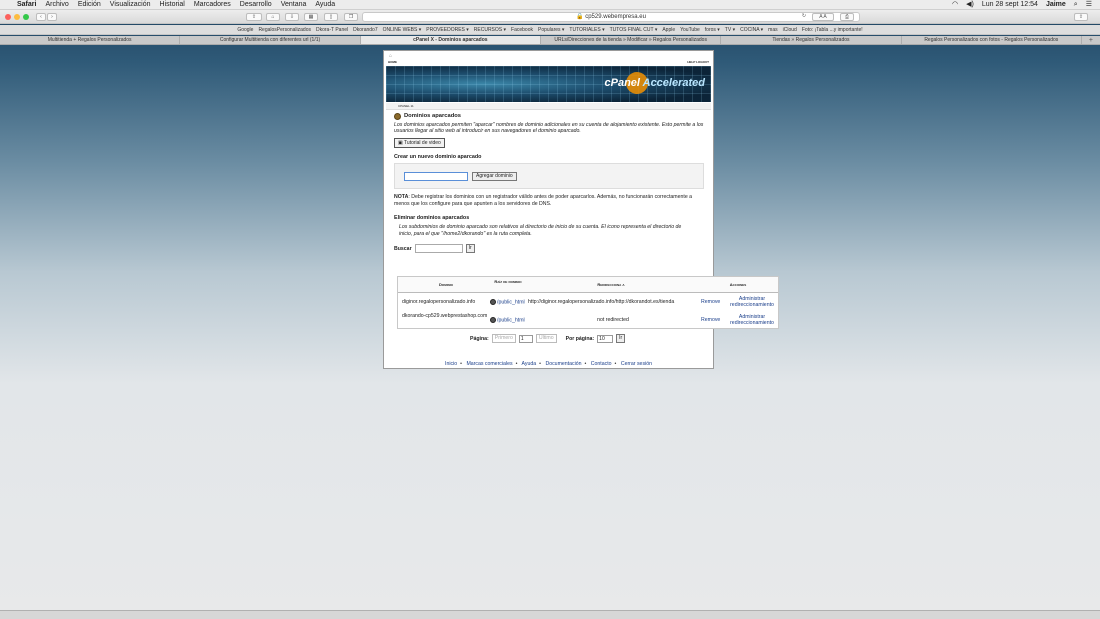  I want to click on share-button: ⇪, so click(1081, 17).